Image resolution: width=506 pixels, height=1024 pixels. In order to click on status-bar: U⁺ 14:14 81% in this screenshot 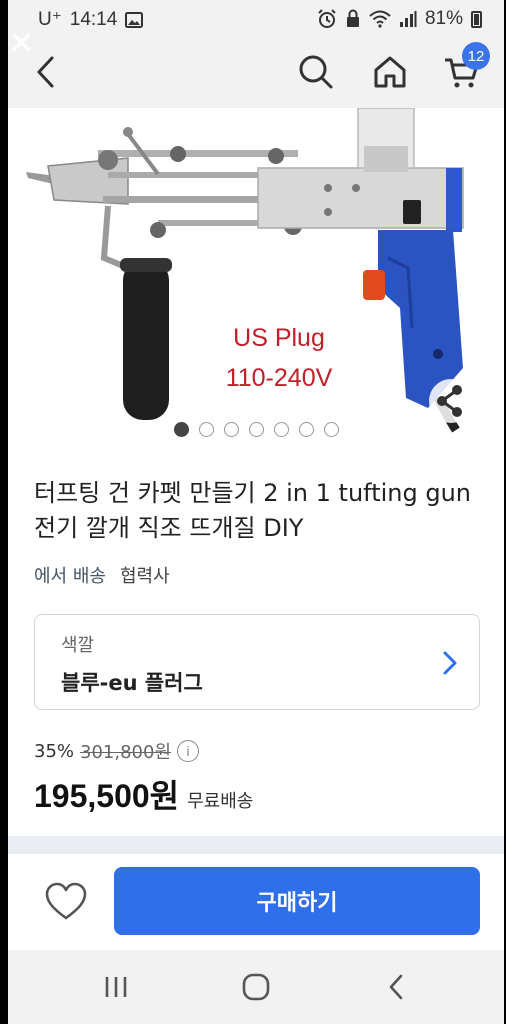, I will do `click(256, 19)`.